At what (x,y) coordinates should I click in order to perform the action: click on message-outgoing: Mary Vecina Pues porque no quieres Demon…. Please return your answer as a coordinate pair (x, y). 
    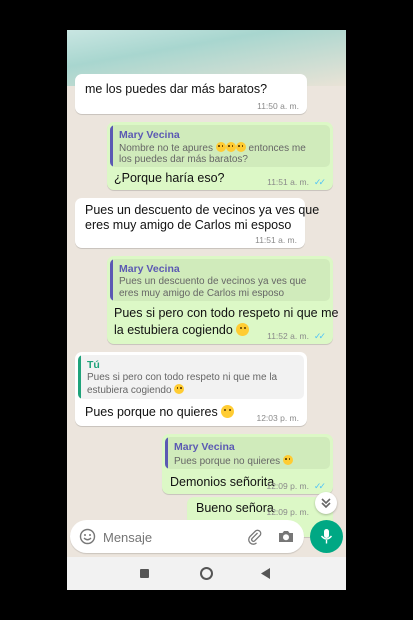
    Looking at the image, I should click on (247, 464).